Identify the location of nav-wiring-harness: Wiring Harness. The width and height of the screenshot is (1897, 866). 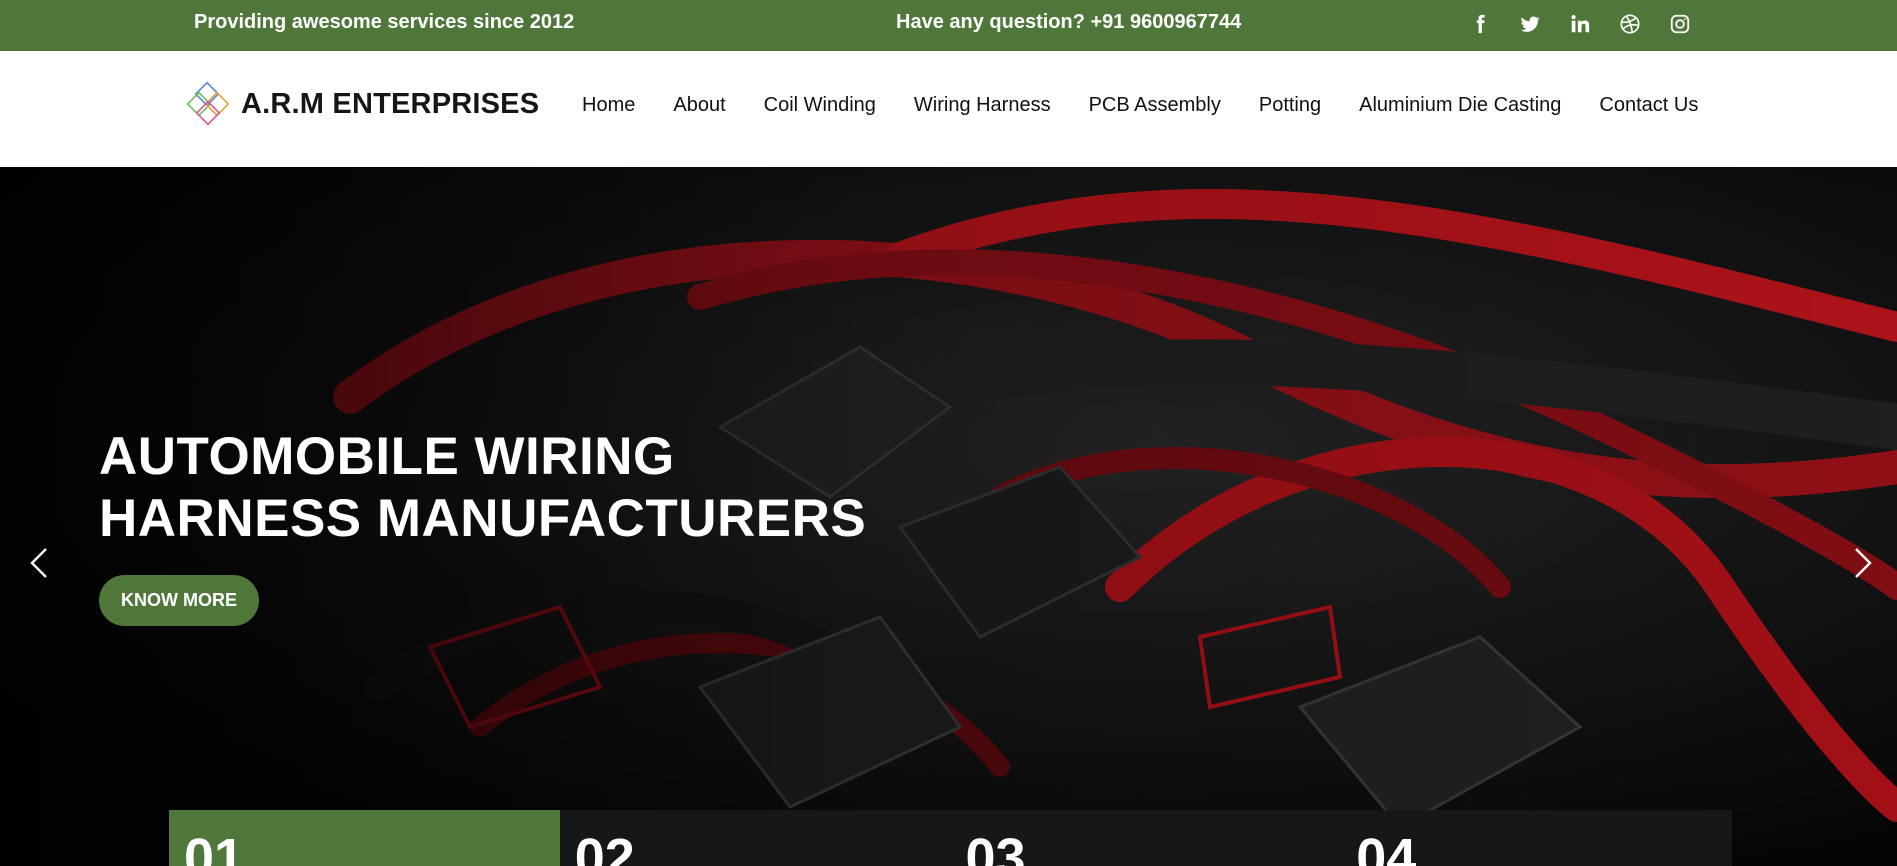
(982, 105).